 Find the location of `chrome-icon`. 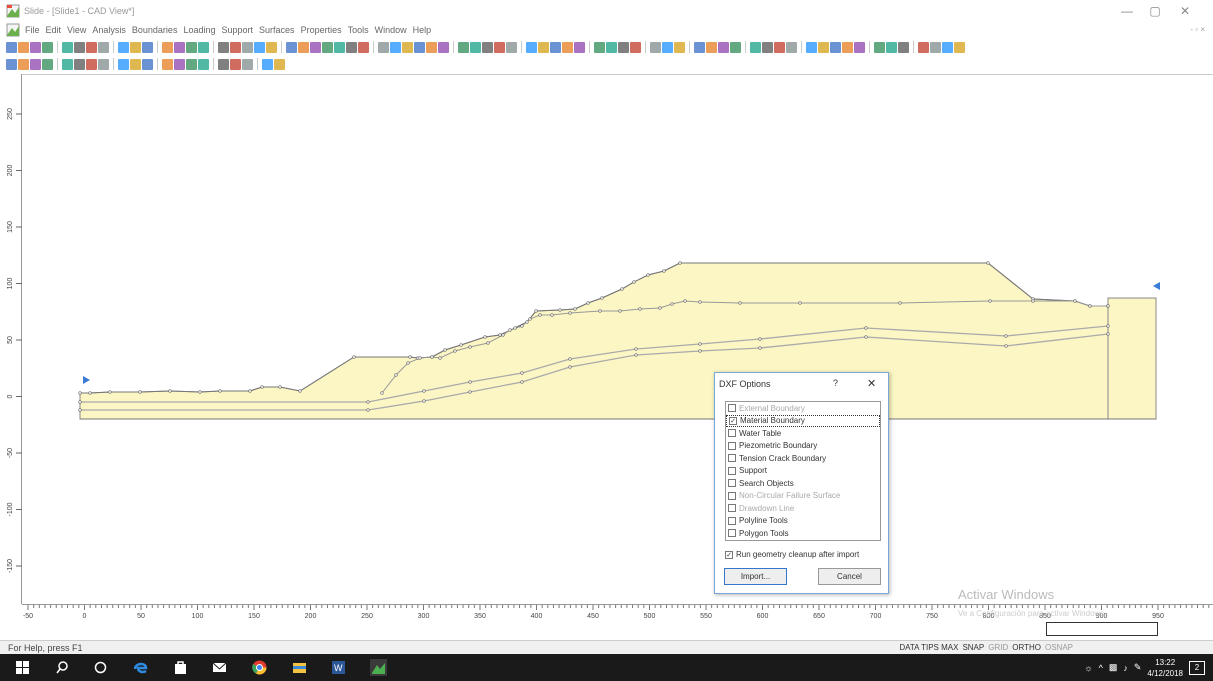

chrome-icon is located at coordinates (259, 667).